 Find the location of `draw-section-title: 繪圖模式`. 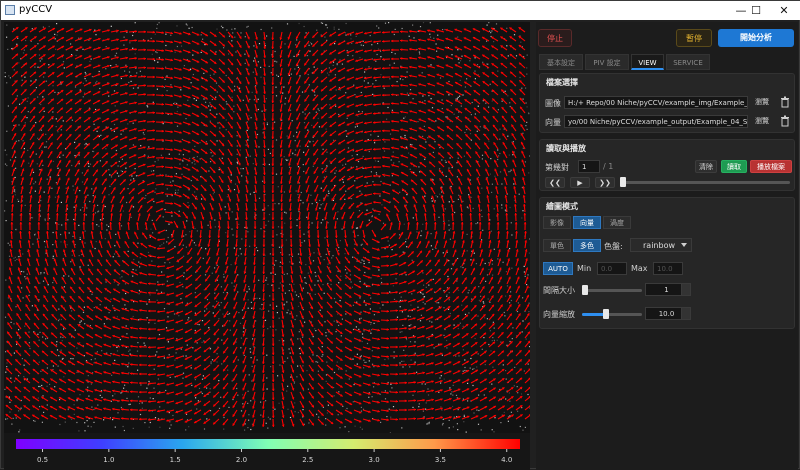

draw-section-title: 繪圖模式 is located at coordinates (562, 206).